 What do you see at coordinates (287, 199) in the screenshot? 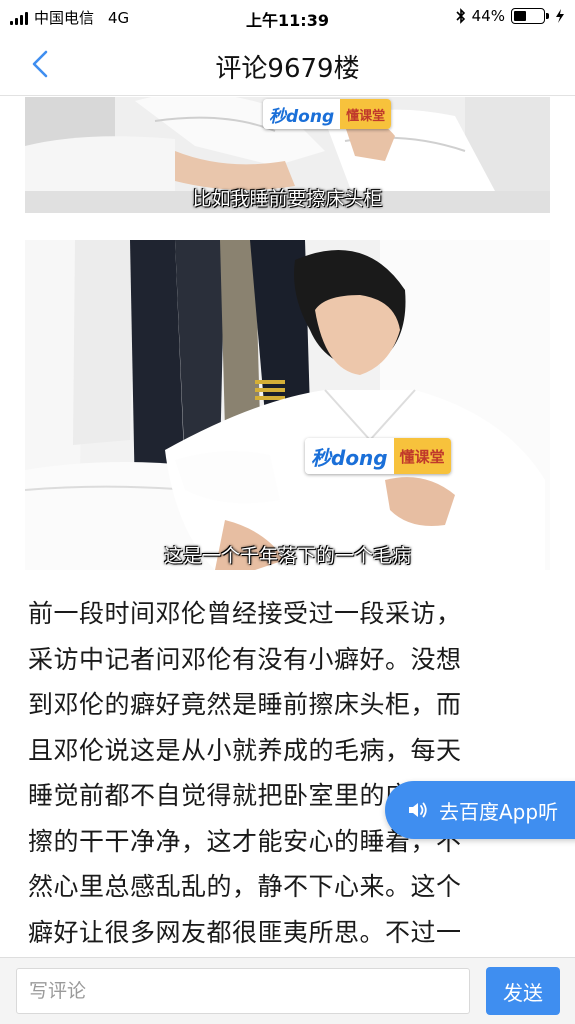
I see `image-subtitle: 比如我睡前要擦床头柜` at bounding box center [287, 199].